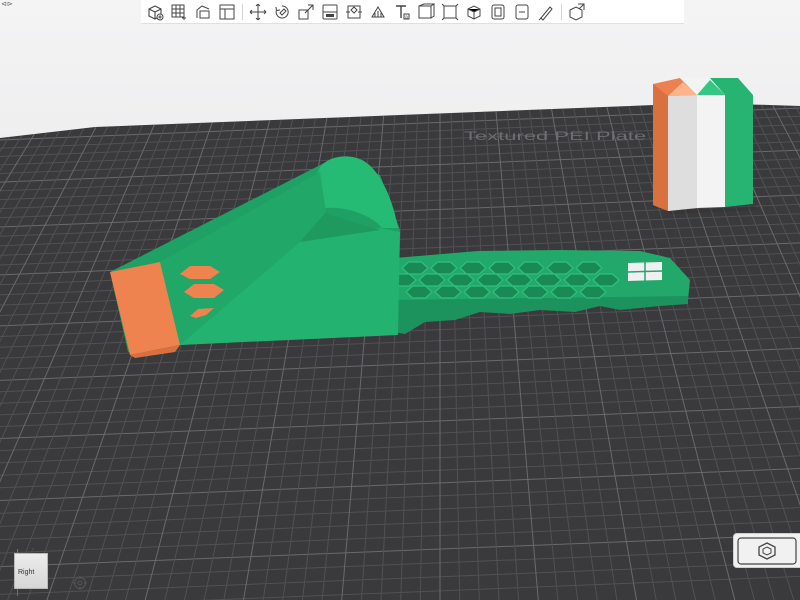 The height and width of the screenshot is (600, 800). Describe the element at coordinates (555, 136) in the screenshot. I see `plate-label: Textured PEI Plate` at that location.